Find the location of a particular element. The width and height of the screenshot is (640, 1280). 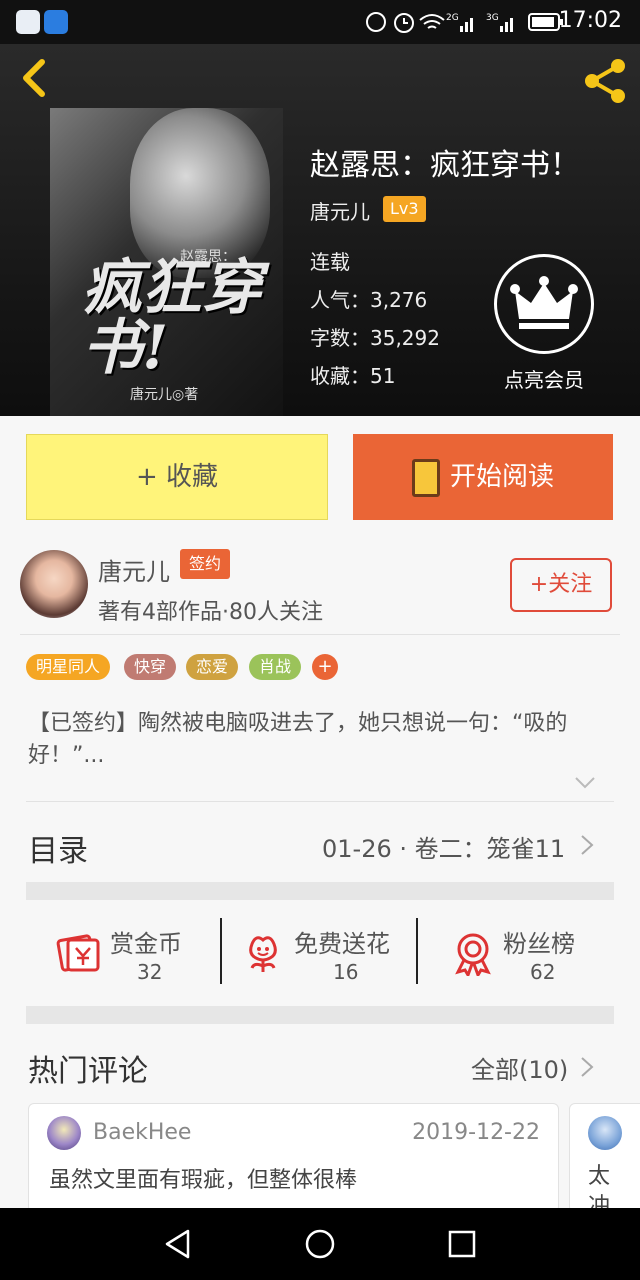

catalog-title: 目录 is located at coordinates (58, 848).